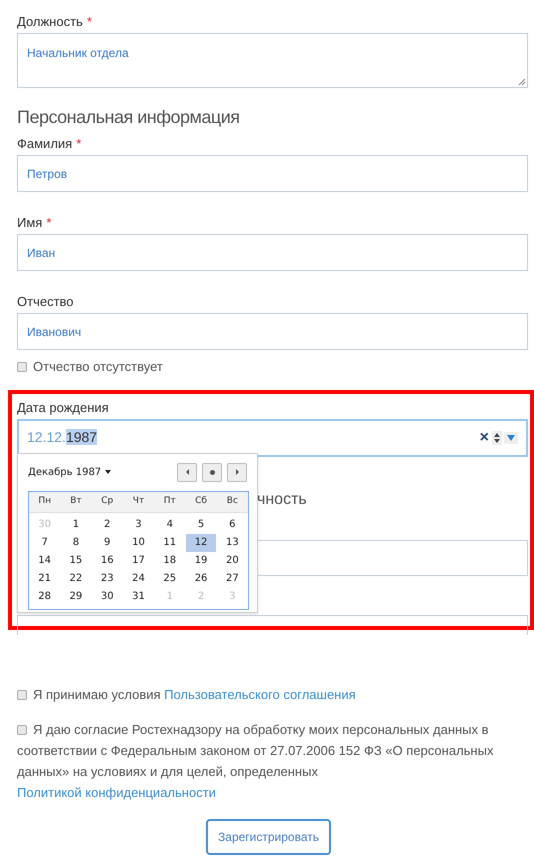 The width and height of the screenshot is (534, 857). What do you see at coordinates (232, 543) in the screenshot?
I see `calendar-day: 13` at bounding box center [232, 543].